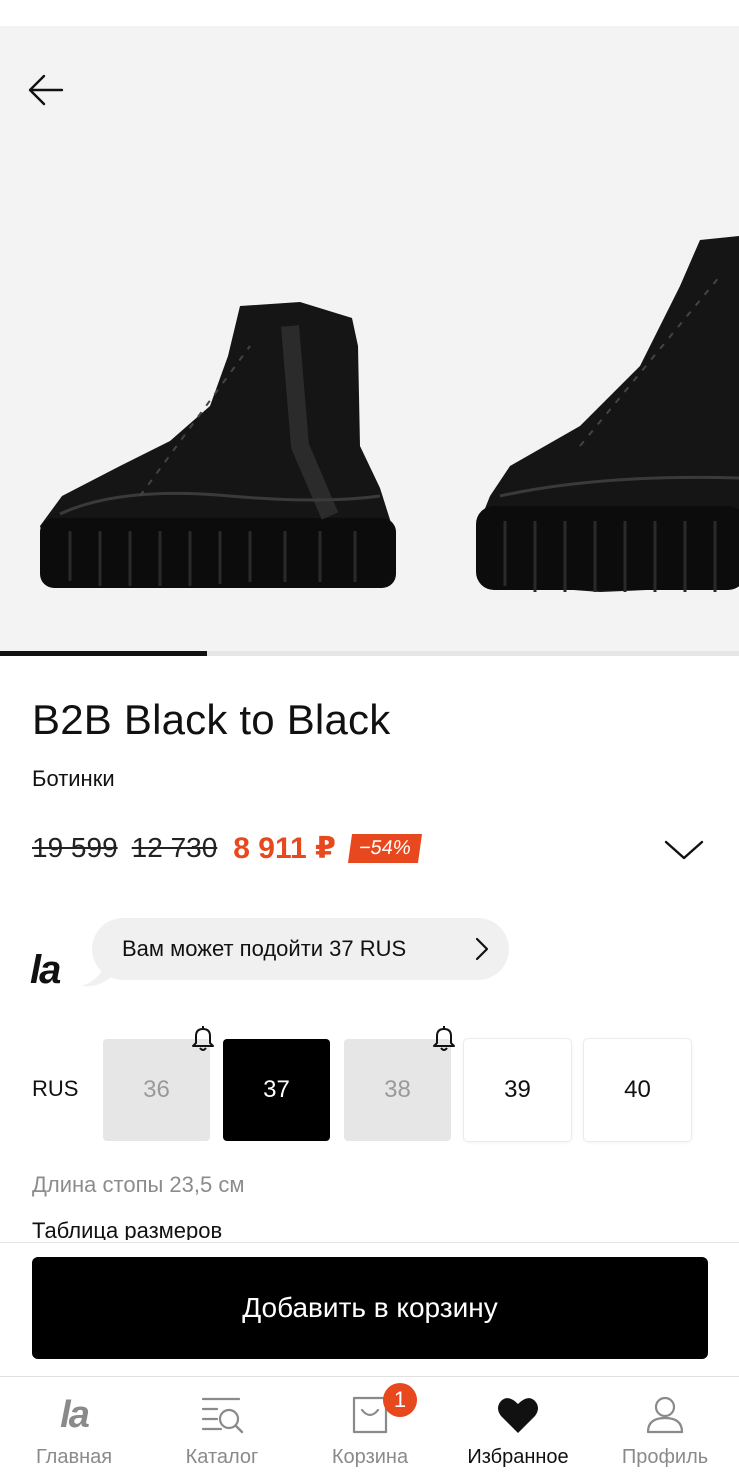 The height and width of the screenshot is (1478, 739). I want to click on size-system-label: RUS, so click(55, 1088).